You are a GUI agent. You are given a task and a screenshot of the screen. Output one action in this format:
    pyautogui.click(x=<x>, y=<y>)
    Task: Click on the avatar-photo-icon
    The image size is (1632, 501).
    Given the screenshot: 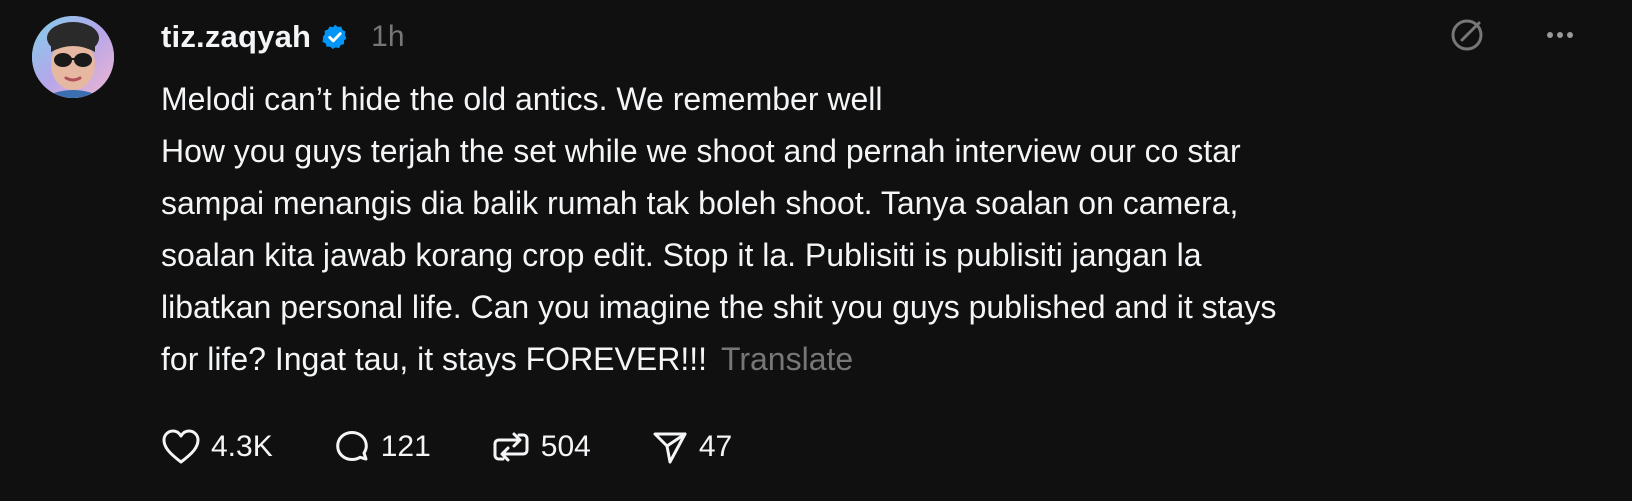 What is the action you would take?
    pyautogui.click(x=73, y=57)
    